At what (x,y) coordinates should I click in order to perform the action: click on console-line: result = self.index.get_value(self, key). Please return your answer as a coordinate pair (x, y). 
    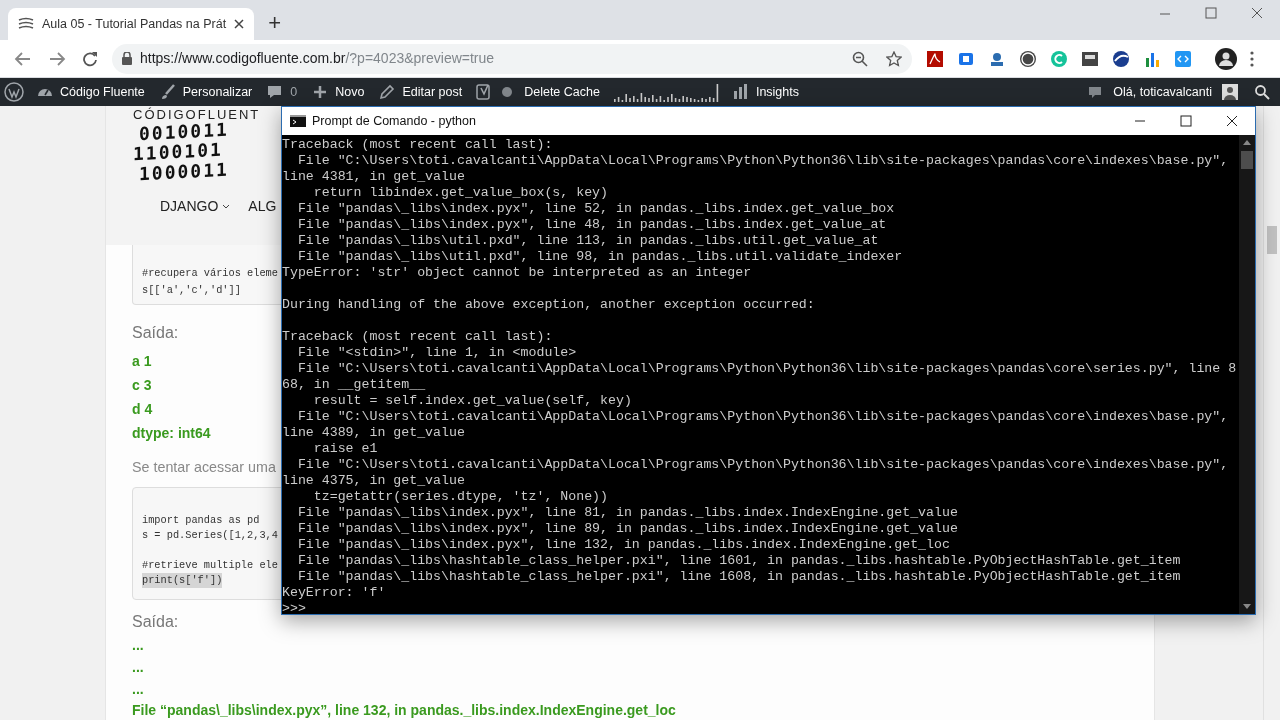
    Looking at the image, I should click on (472, 401).